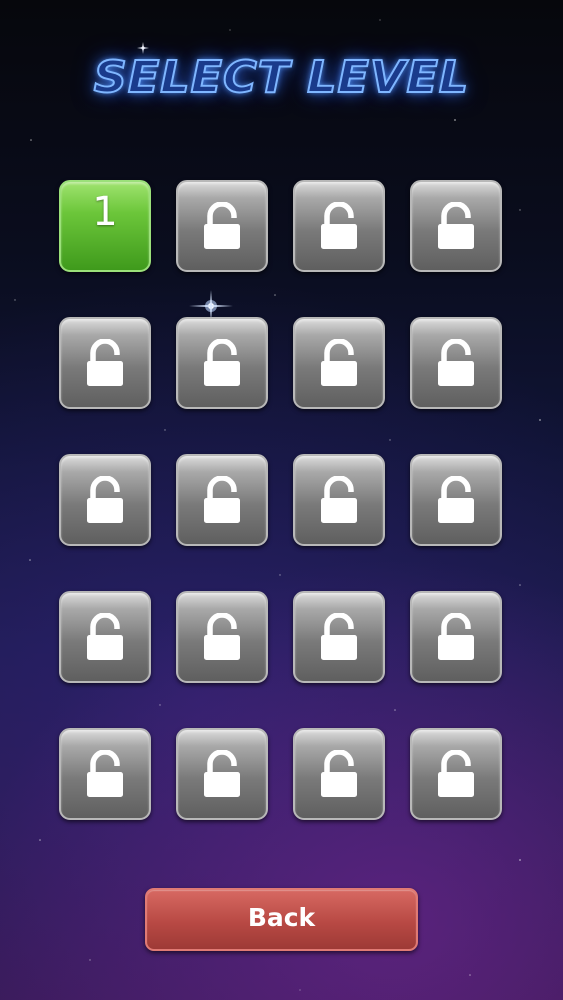 This screenshot has height=1000, width=563. I want to click on level-tile: 1, so click(105, 226).